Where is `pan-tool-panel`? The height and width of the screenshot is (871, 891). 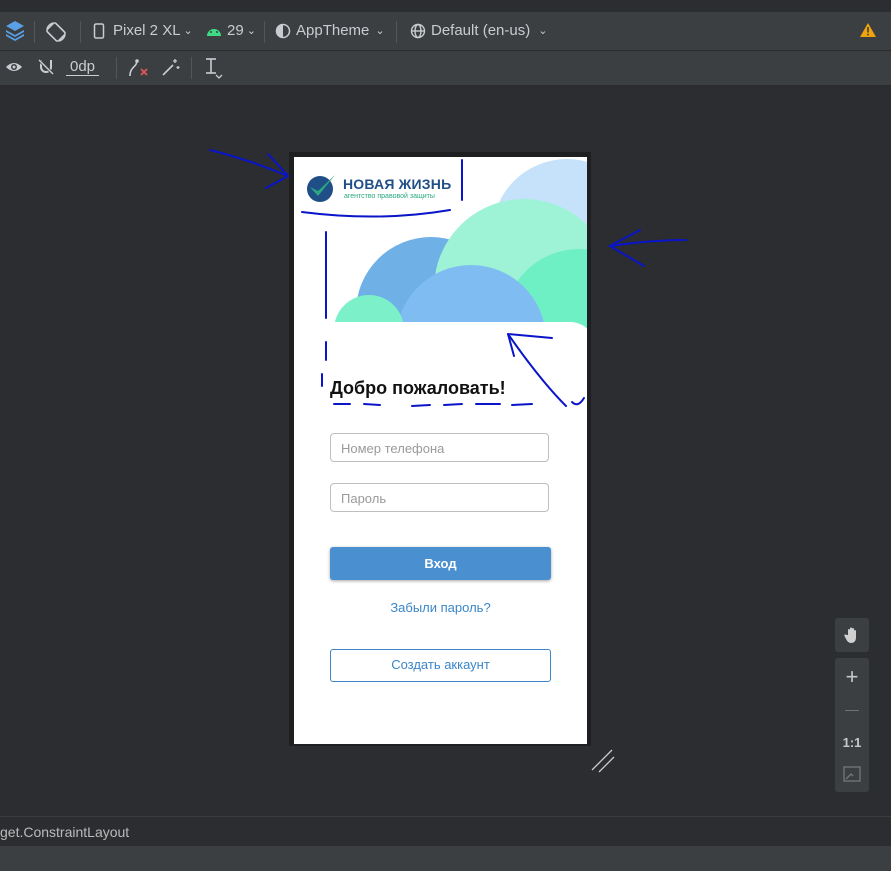 pan-tool-panel is located at coordinates (852, 635).